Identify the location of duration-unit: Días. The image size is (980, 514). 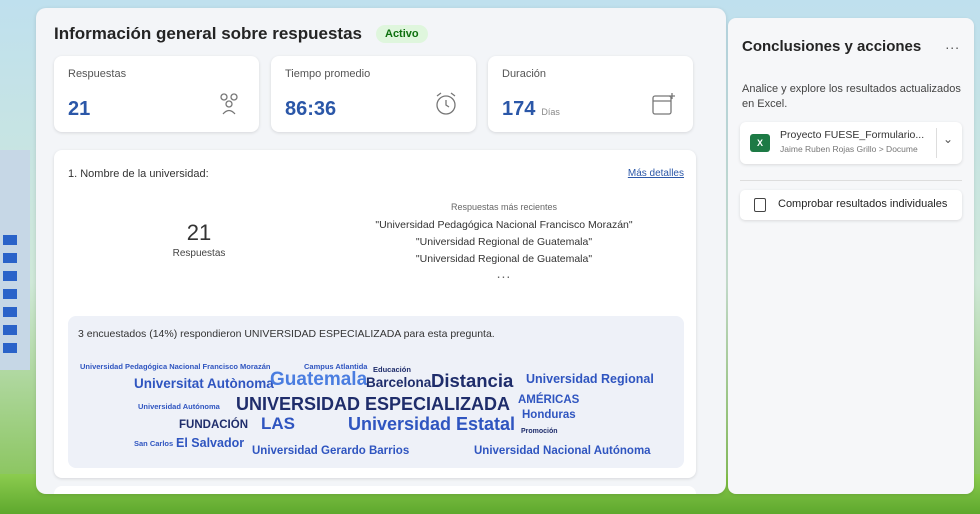
(550, 112).